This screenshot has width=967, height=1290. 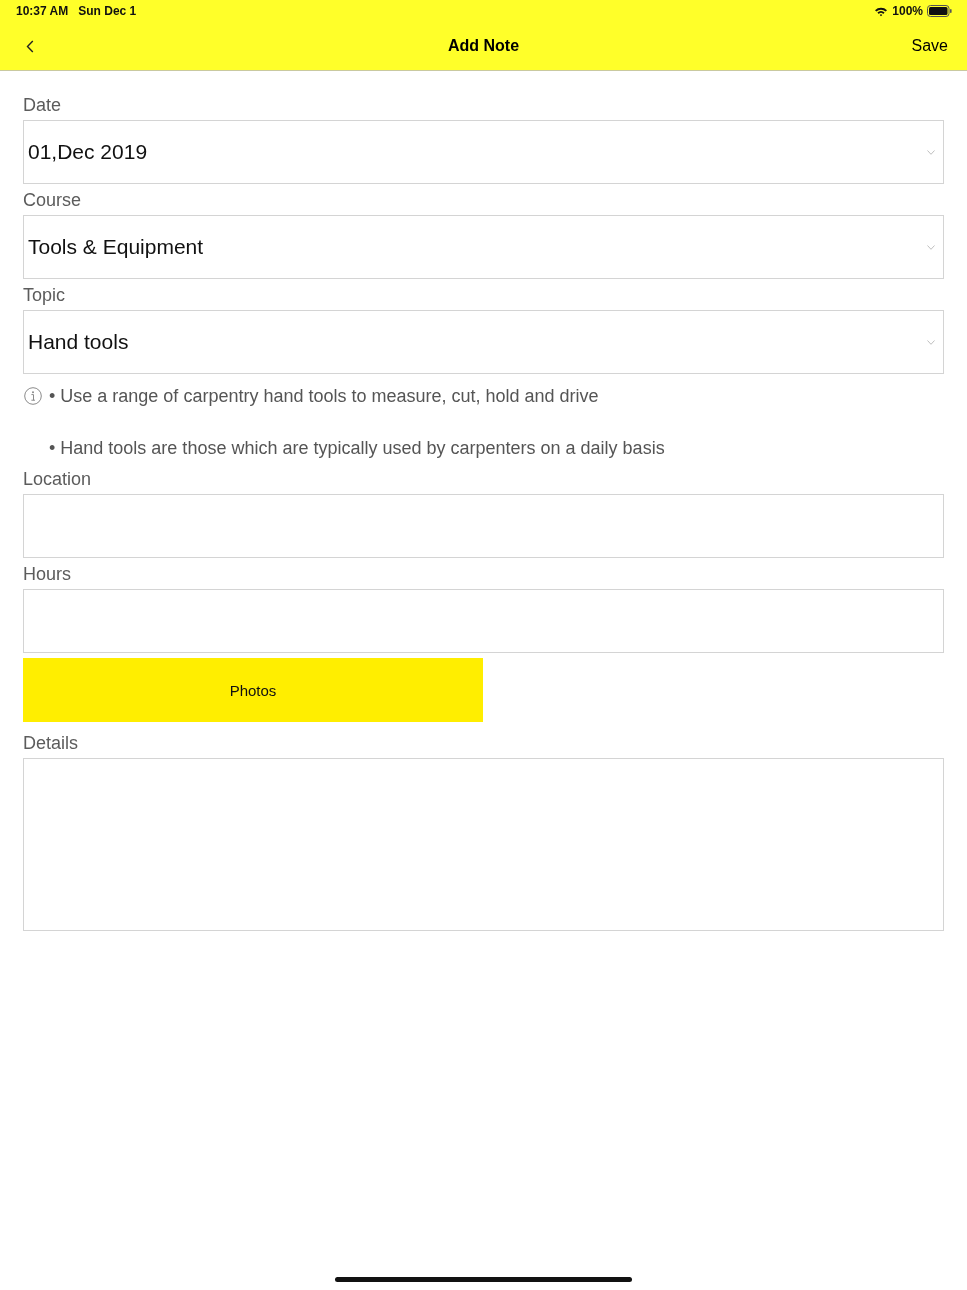 I want to click on dropdown-field: Tools & Equipment, so click(x=483, y=247).